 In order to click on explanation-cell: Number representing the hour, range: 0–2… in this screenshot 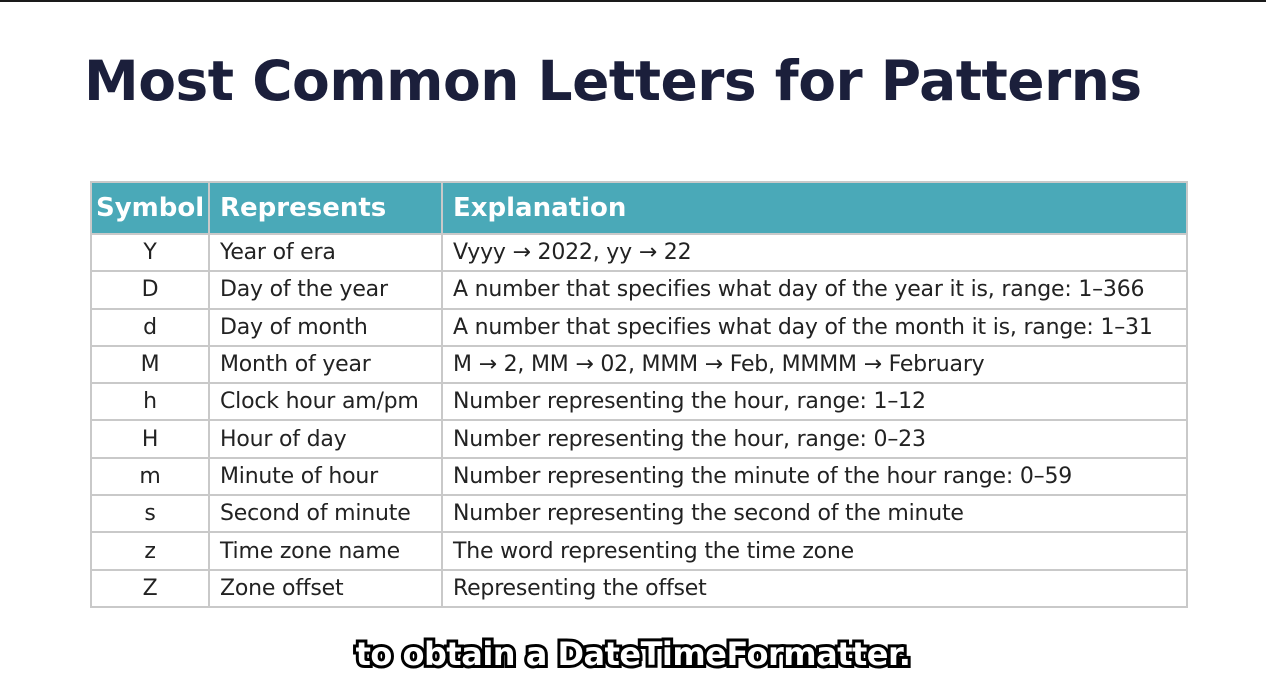, I will do `click(814, 439)`.